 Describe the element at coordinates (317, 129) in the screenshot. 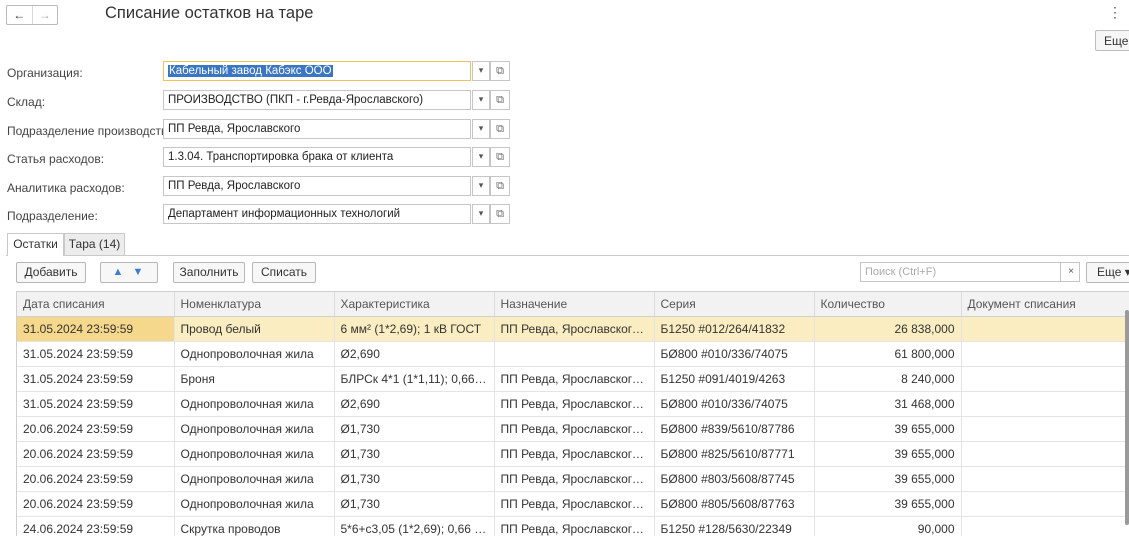

I see `production-division-field: ПП Ревда, Ярославского` at that location.